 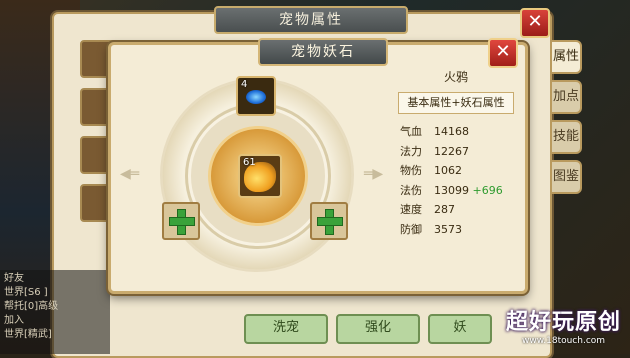 I want to click on bottom-button-bar: 洗宠 强化 妖, so click(x=374, y=329).